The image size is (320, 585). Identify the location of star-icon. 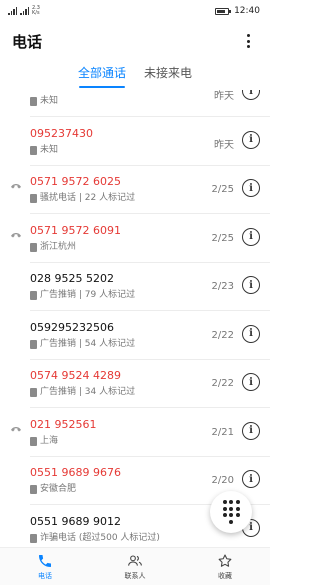
(225, 560).